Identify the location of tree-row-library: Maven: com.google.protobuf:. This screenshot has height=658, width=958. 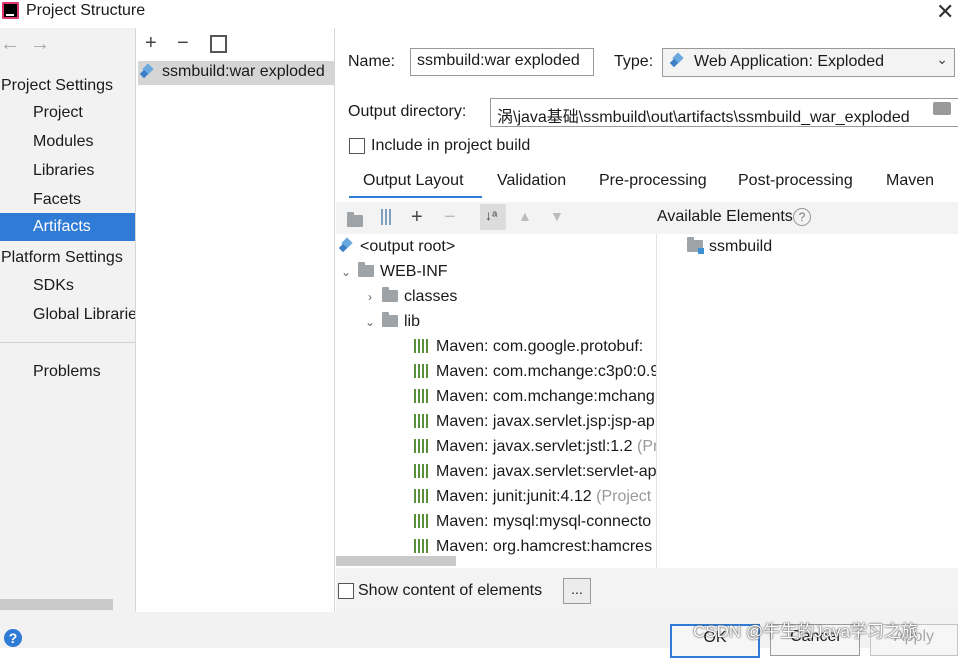
(528, 350).